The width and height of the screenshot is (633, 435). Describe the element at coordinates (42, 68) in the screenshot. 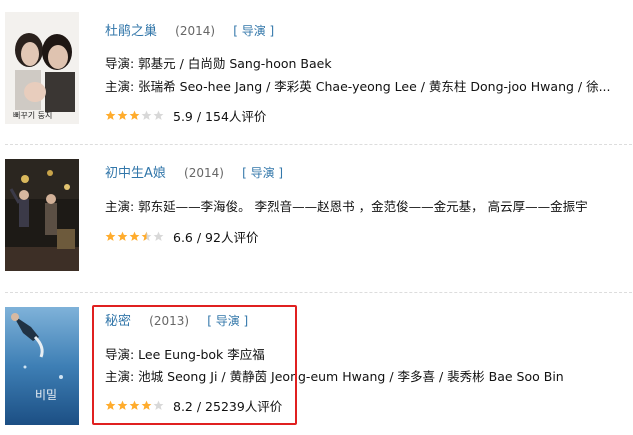

I see `movie-poster-1: 뻐꾸기 둥지` at that location.